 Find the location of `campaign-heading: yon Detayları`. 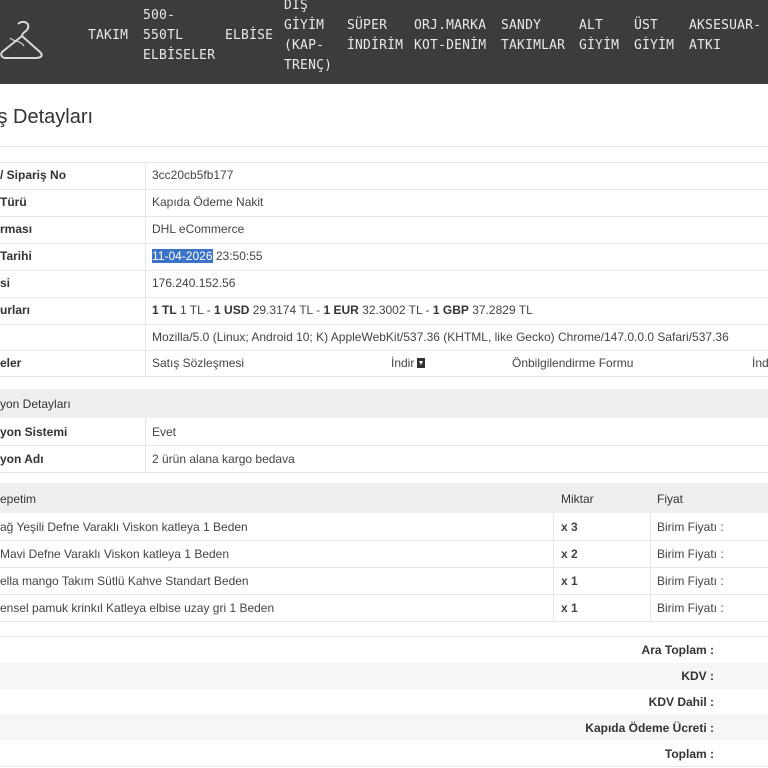

campaign-heading: yon Detayları is located at coordinates (35, 404).